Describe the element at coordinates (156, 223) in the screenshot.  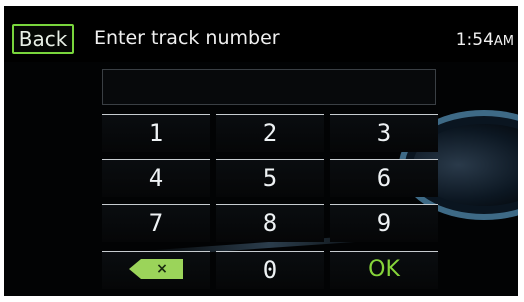
I see `key-7: 7` at that location.